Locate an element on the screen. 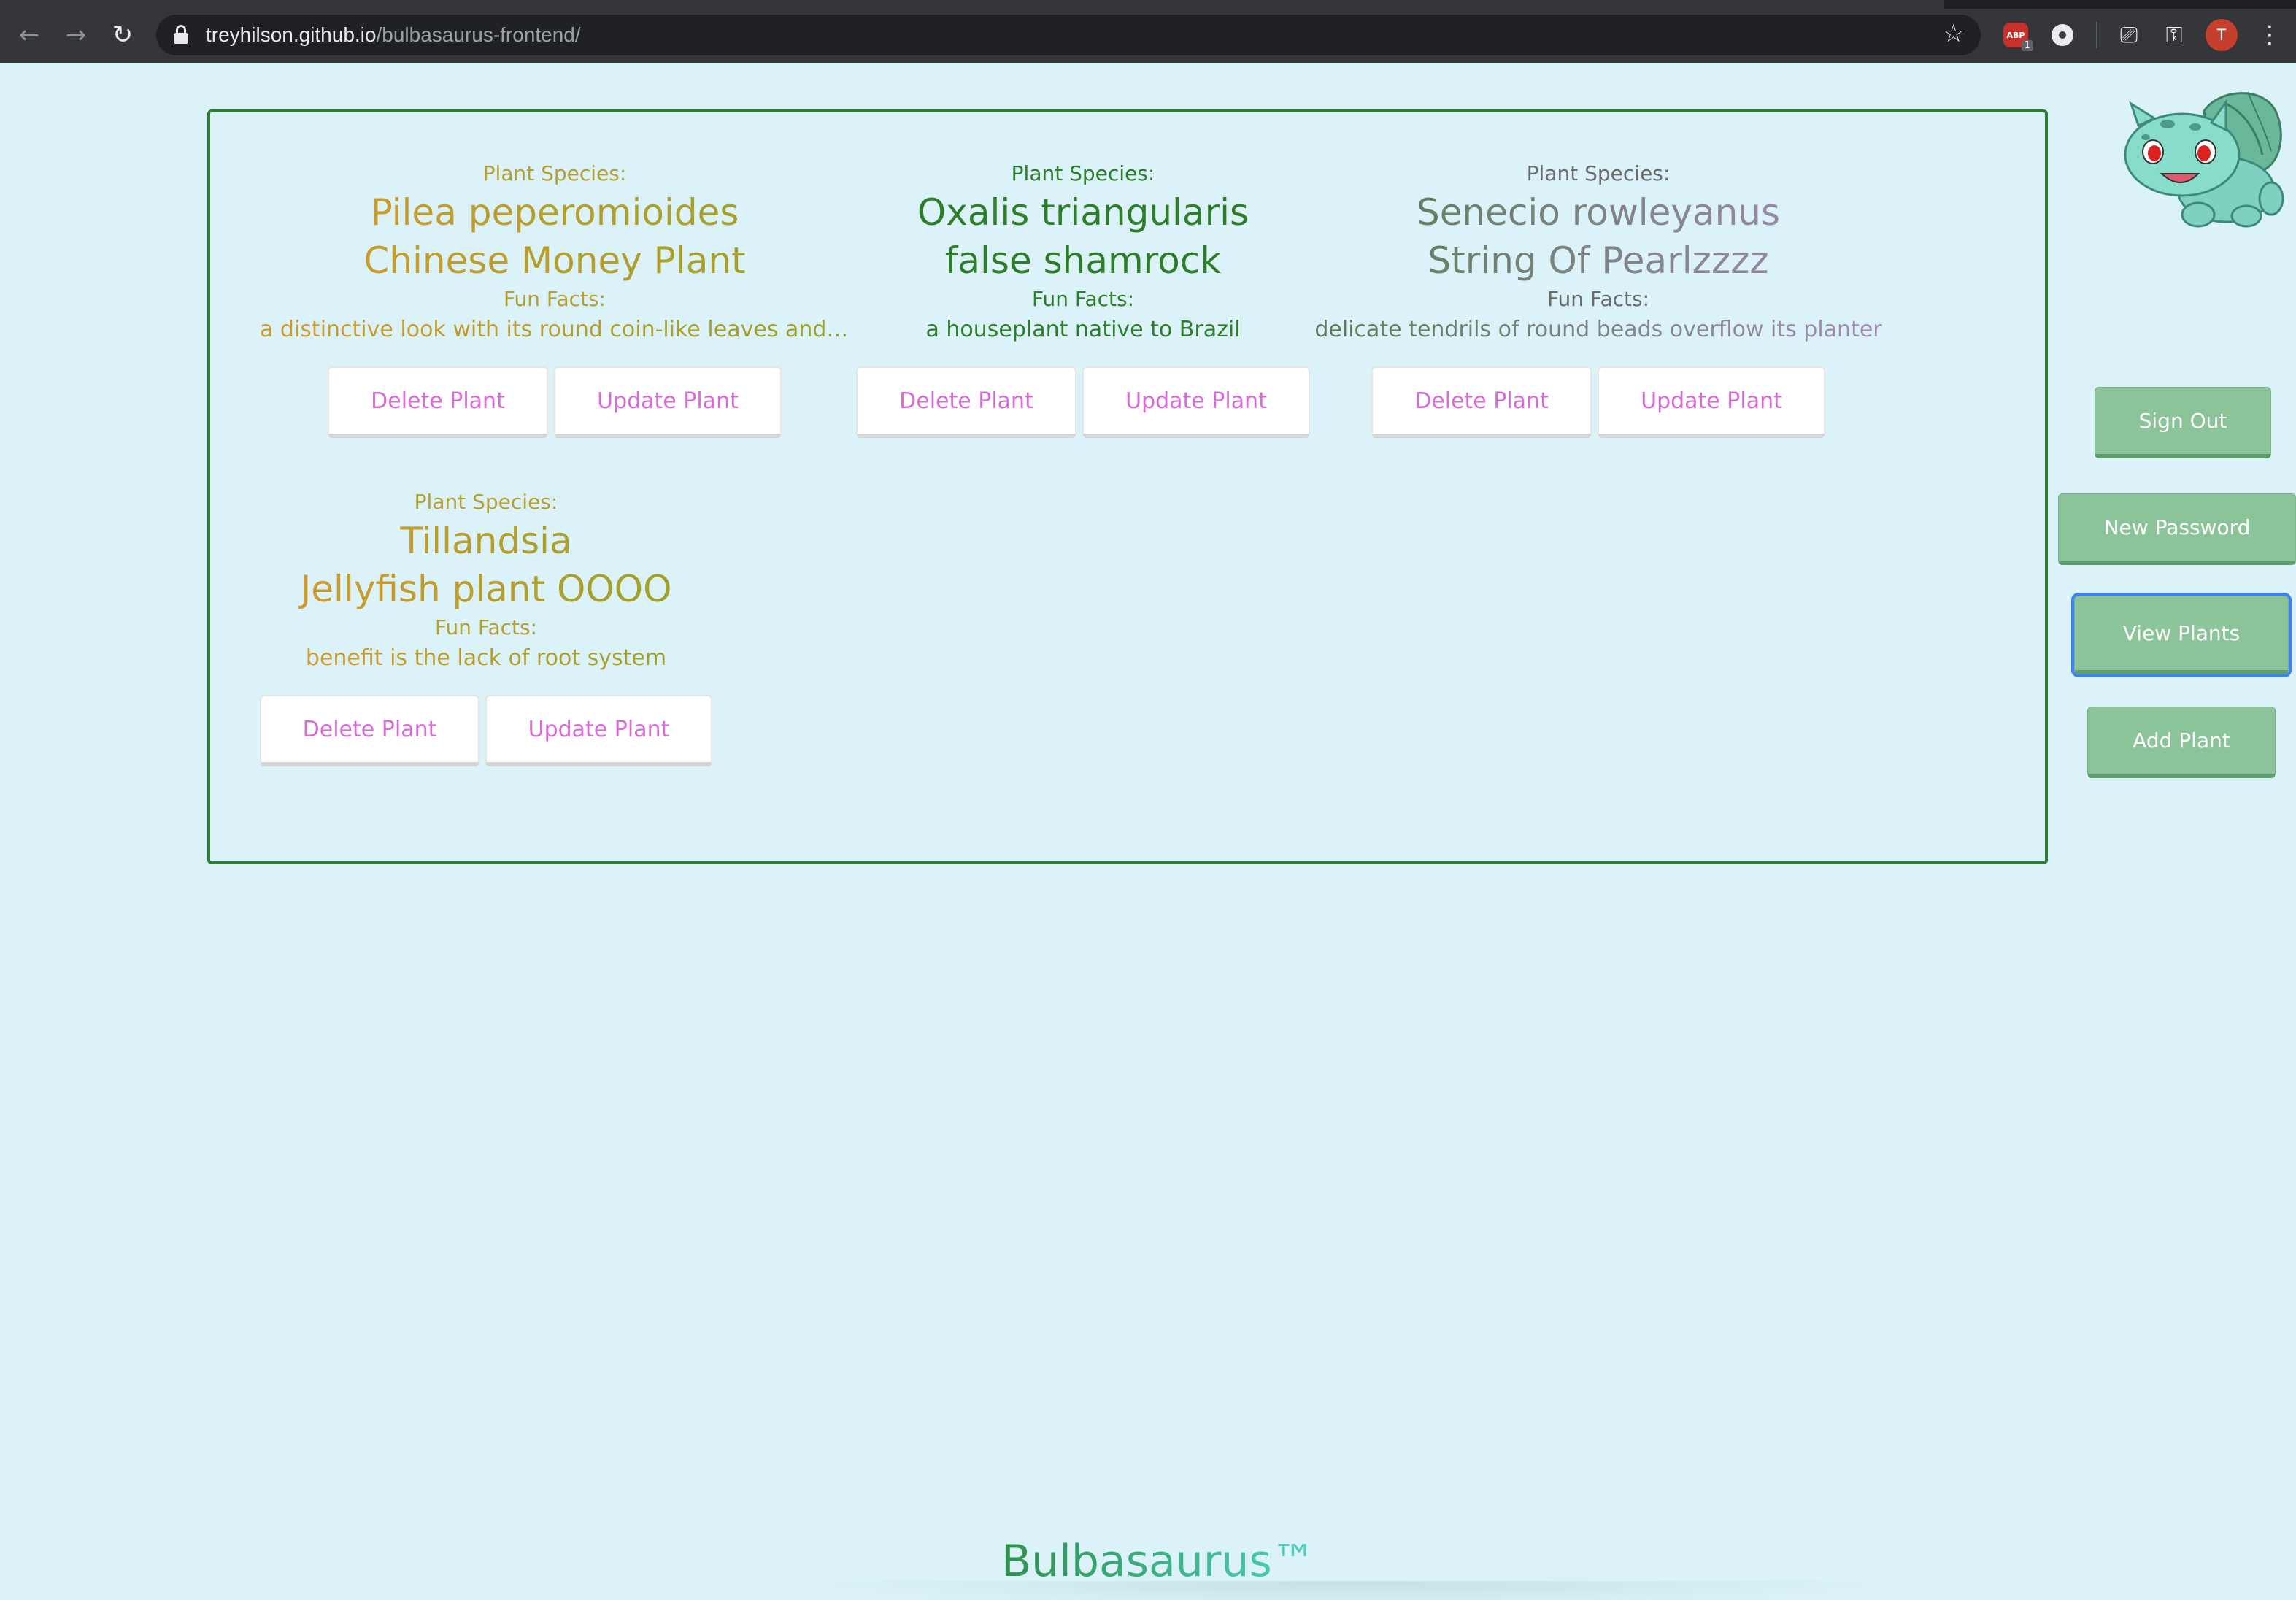 The width and height of the screenshot is (2296, 1600). footer-brand: Bulbasaurus™ is located at coordinates (1158, 1561).